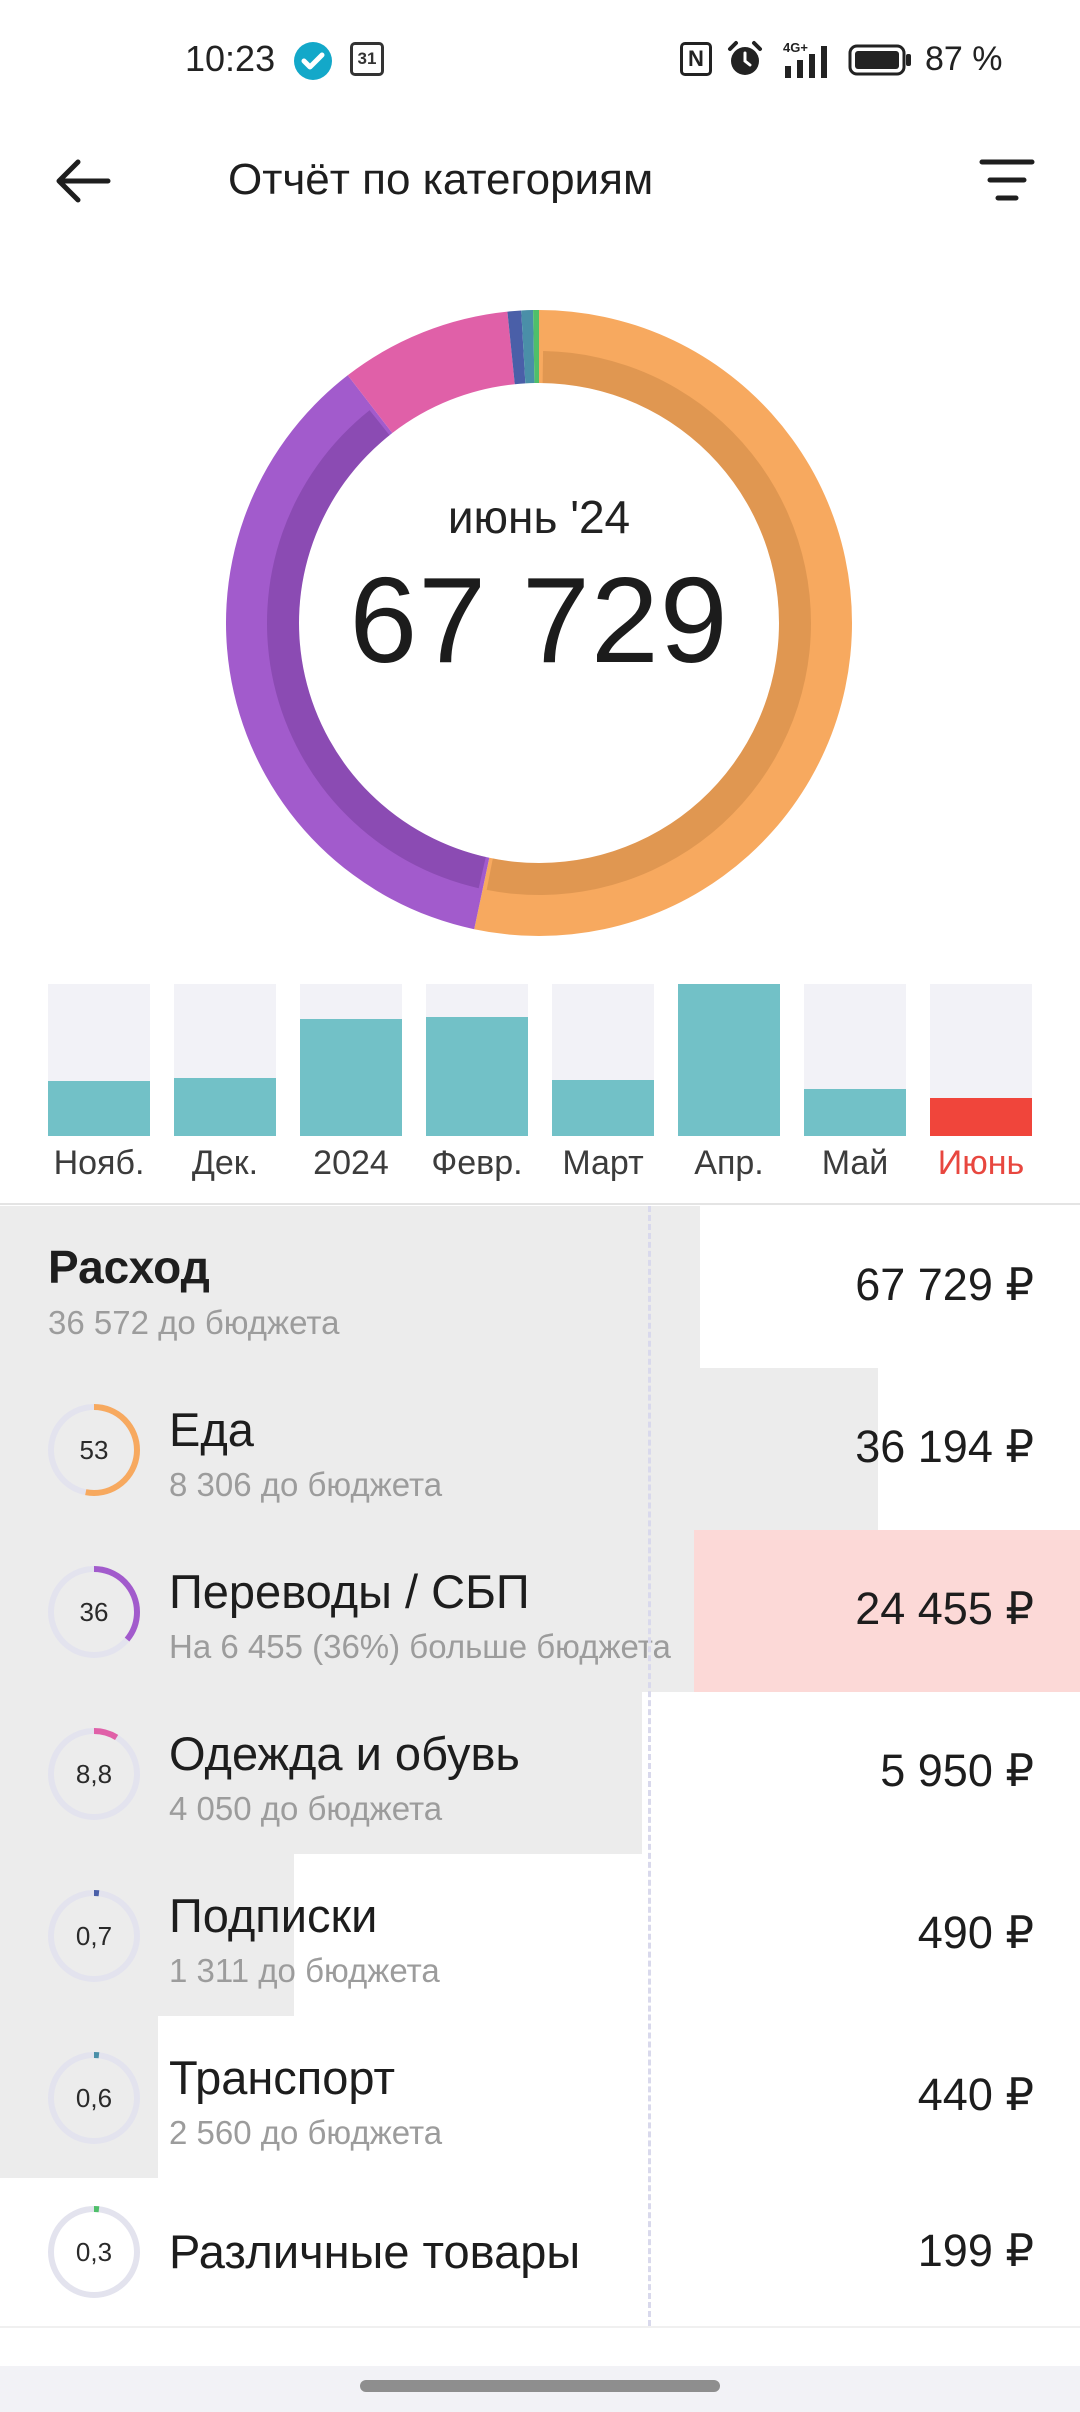  Describe the element at coordinates (975, 1932) in the screenshot. I see `category-amount: 490 ₽` at that location.